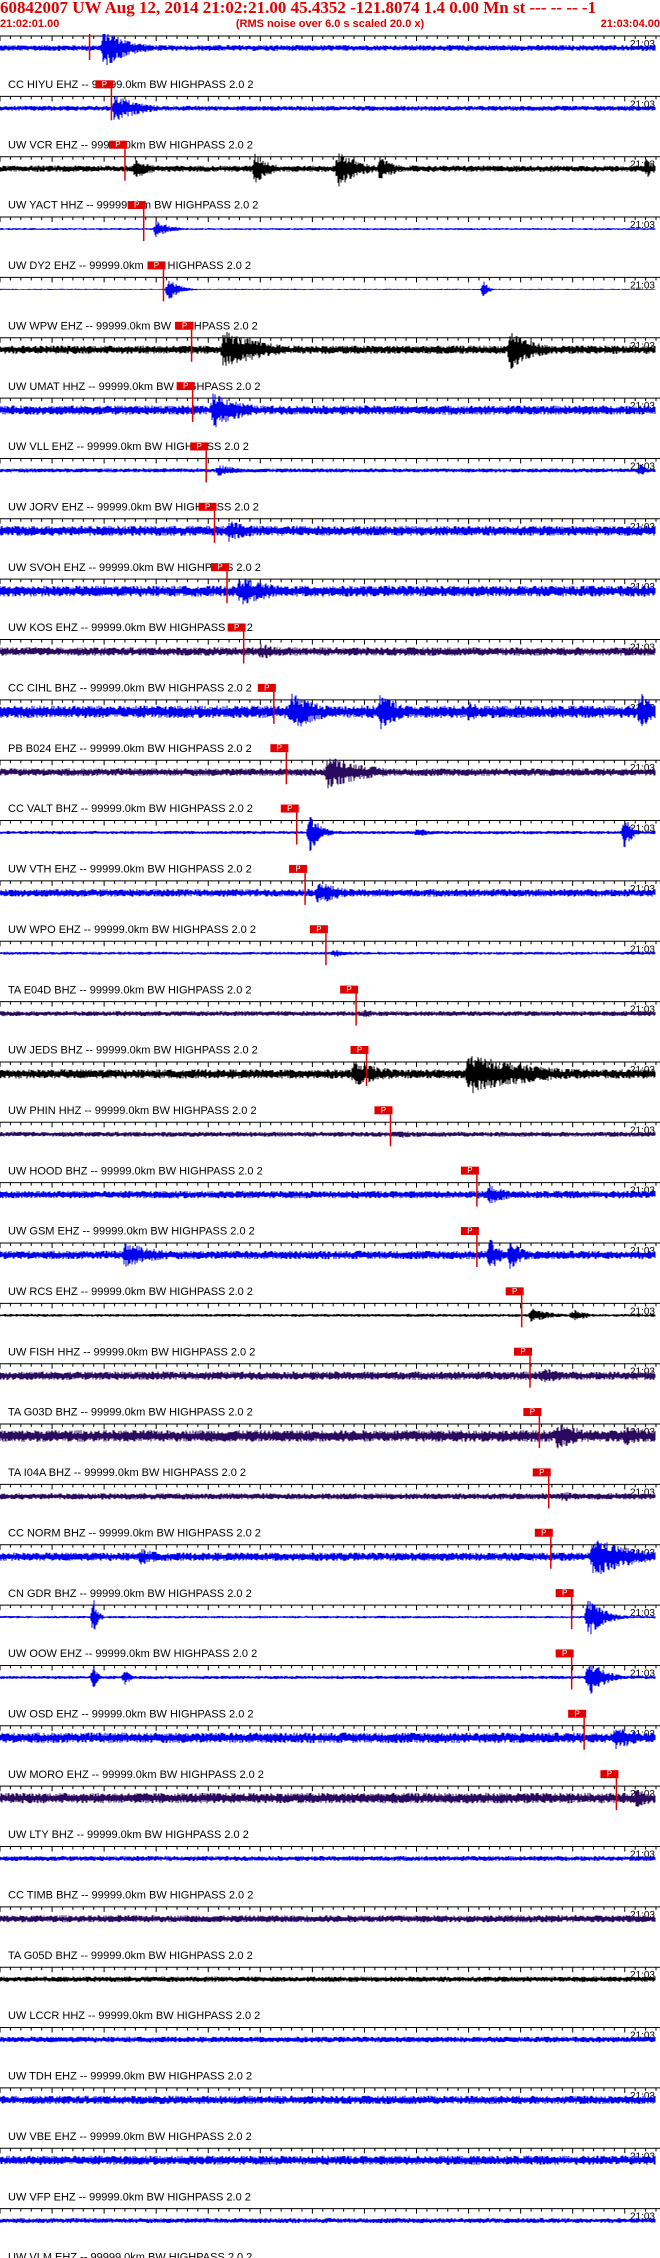  Describe the element at coordinates (330, 24) in the screenshot. I see `rms-note: (RMS noise over 6.0 s scaled 20.0 x)` at that location.